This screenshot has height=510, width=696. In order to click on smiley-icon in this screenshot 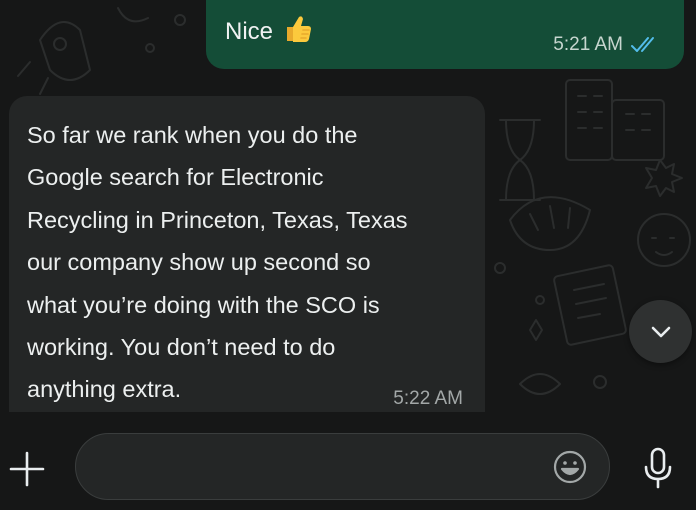, I will do `click(570, 467)`.